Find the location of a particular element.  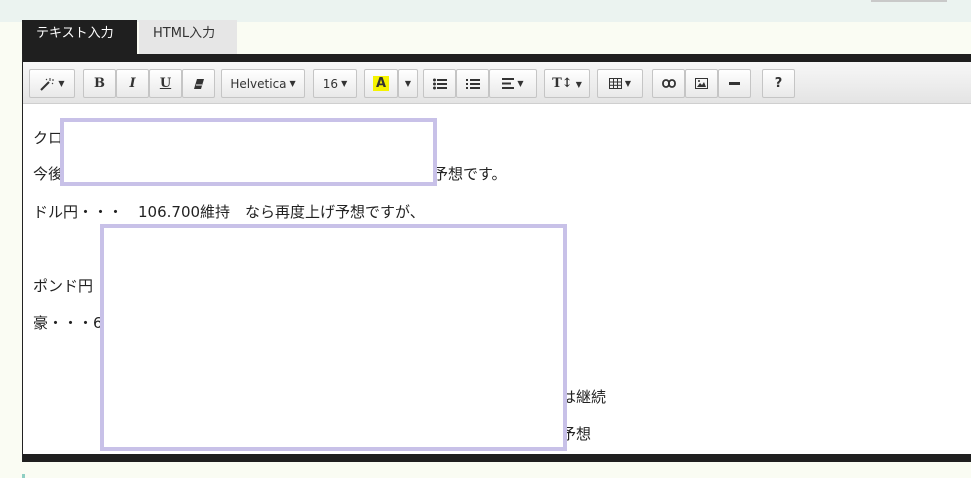

paragraph-align-dropdown: ▼ is located at coordinates (513, 83).